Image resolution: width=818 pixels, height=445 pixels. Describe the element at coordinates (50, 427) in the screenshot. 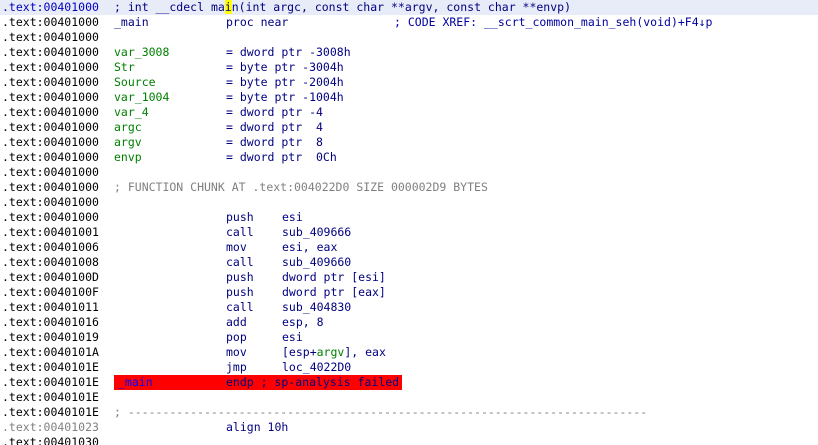

I see `line-address: .text:00401023` at that location.